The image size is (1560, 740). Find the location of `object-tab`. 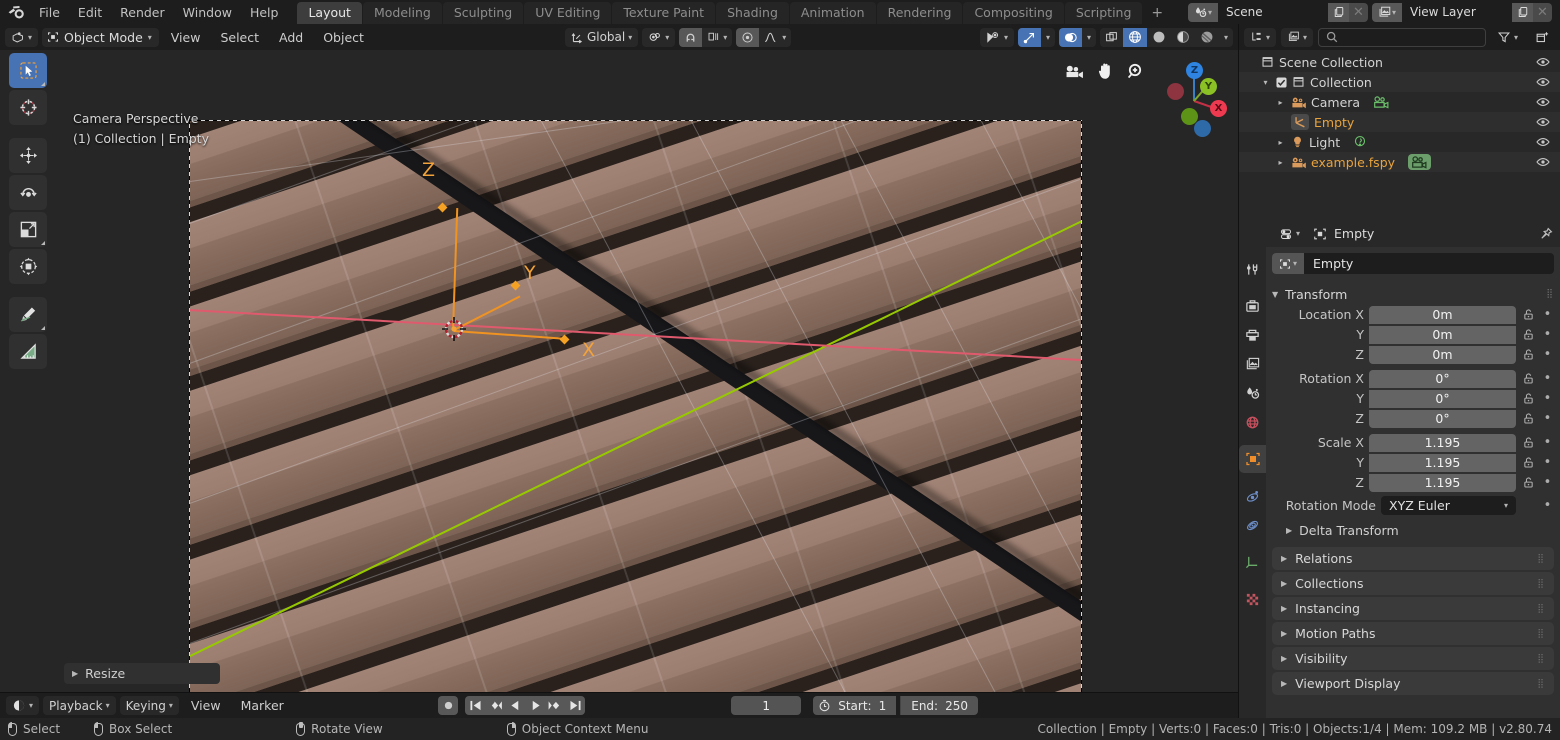

object-tab is located at coordinates (1252, 459).